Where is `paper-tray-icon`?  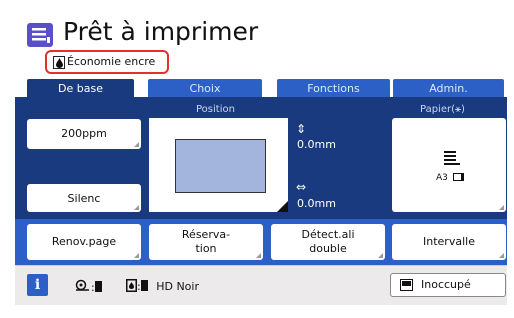 paper-tray-icon is located at coordinates (452, 158).